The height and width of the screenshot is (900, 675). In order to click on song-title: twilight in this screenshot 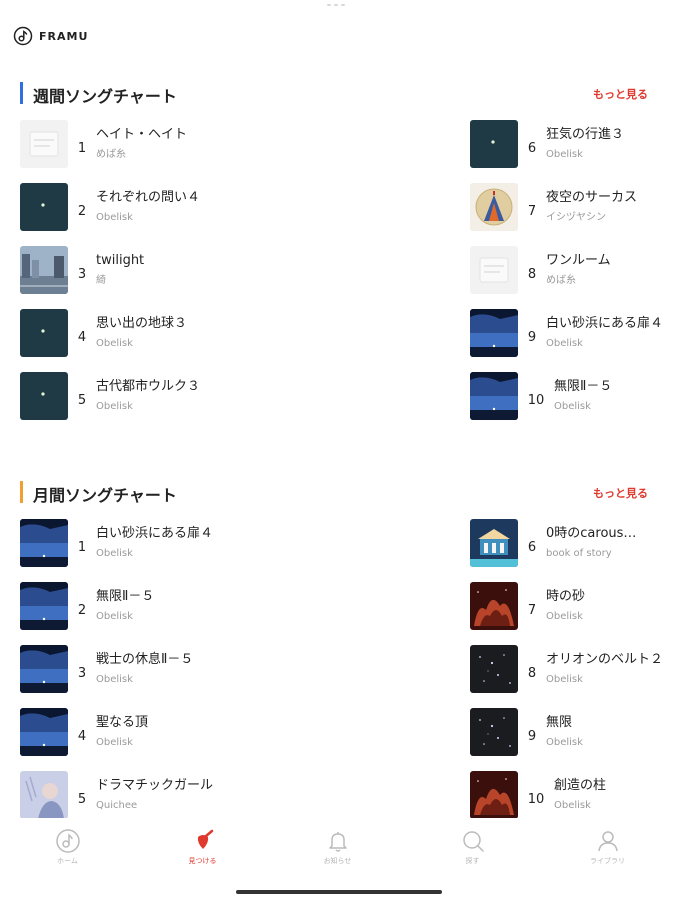, I will do `click(120, 260)`.